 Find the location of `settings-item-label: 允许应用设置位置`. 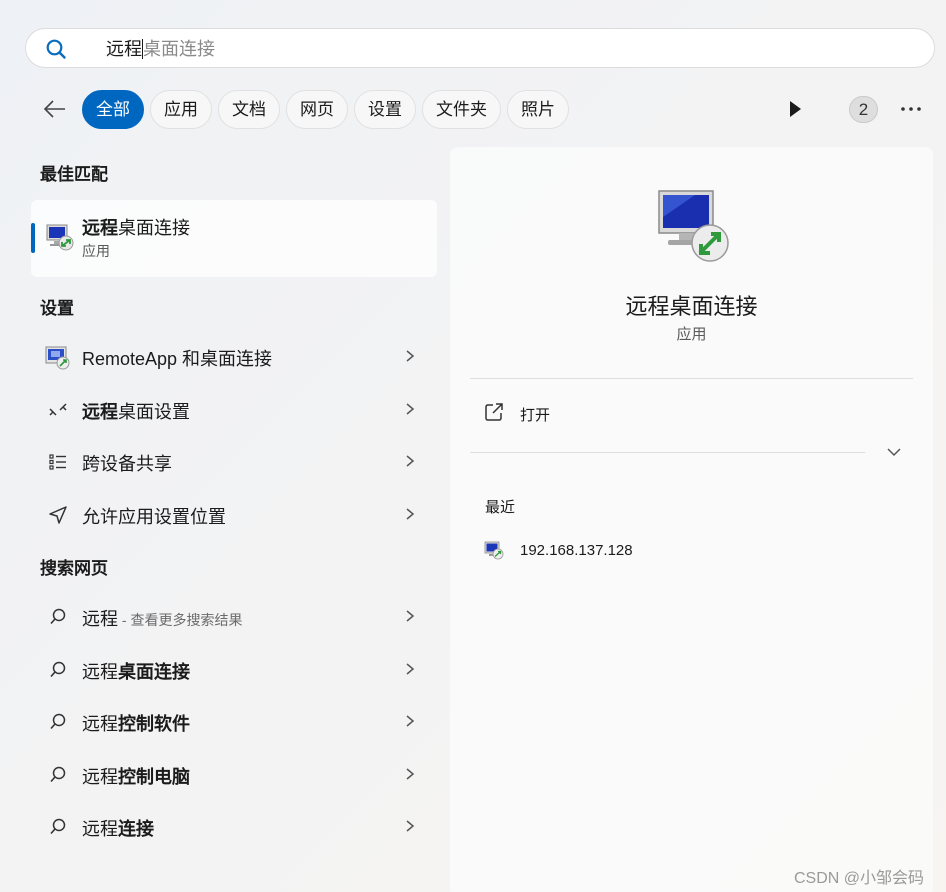

settings-item-label: 允许应用设置位置 is located at coordinates (154, 517).